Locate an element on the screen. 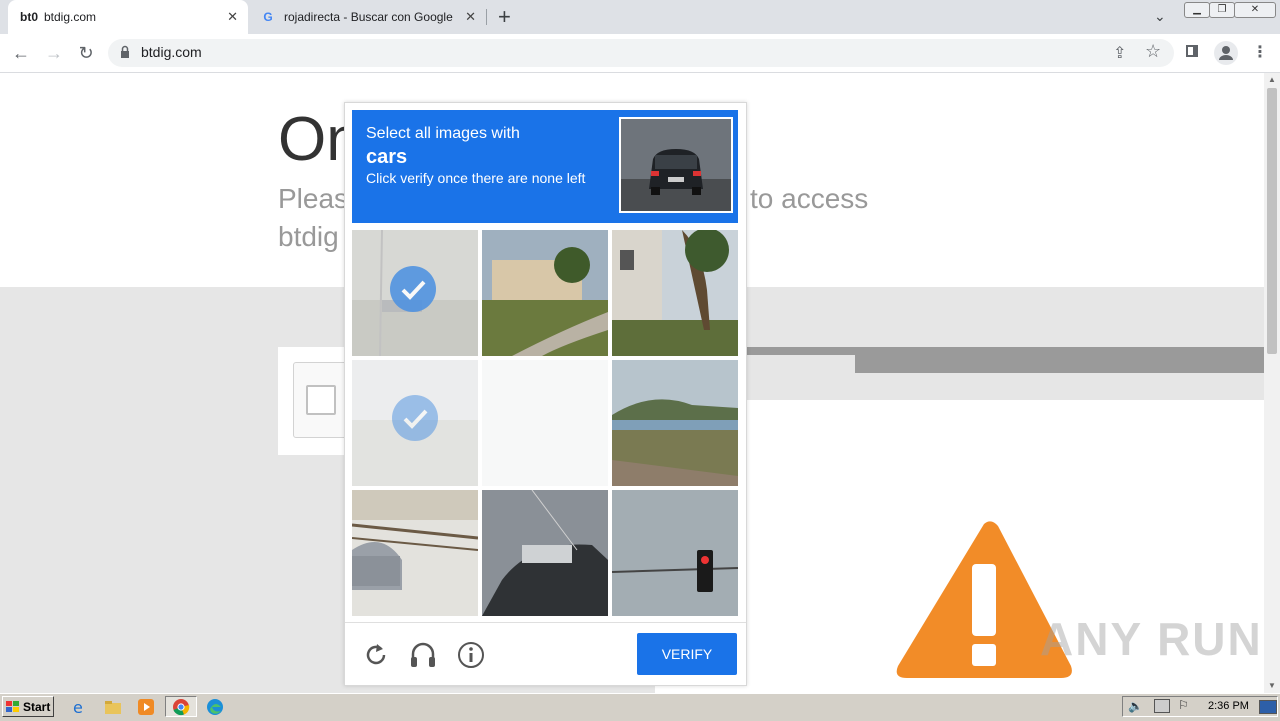  page-subtext-line2: btdig is located at coordinates (308, 236).